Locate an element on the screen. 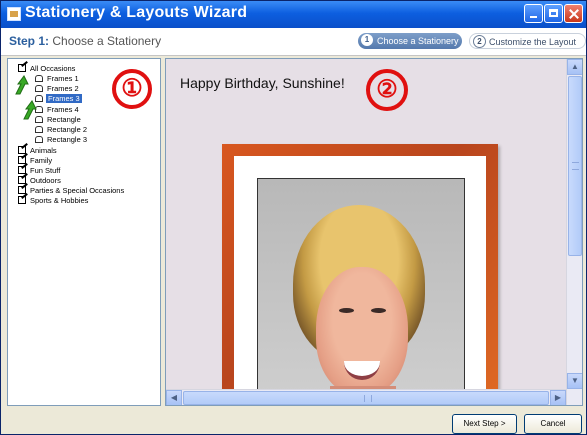 The height and width of the screenshot is (435, 587). tree-label: All Occasions is located at coordinates (53, 68).